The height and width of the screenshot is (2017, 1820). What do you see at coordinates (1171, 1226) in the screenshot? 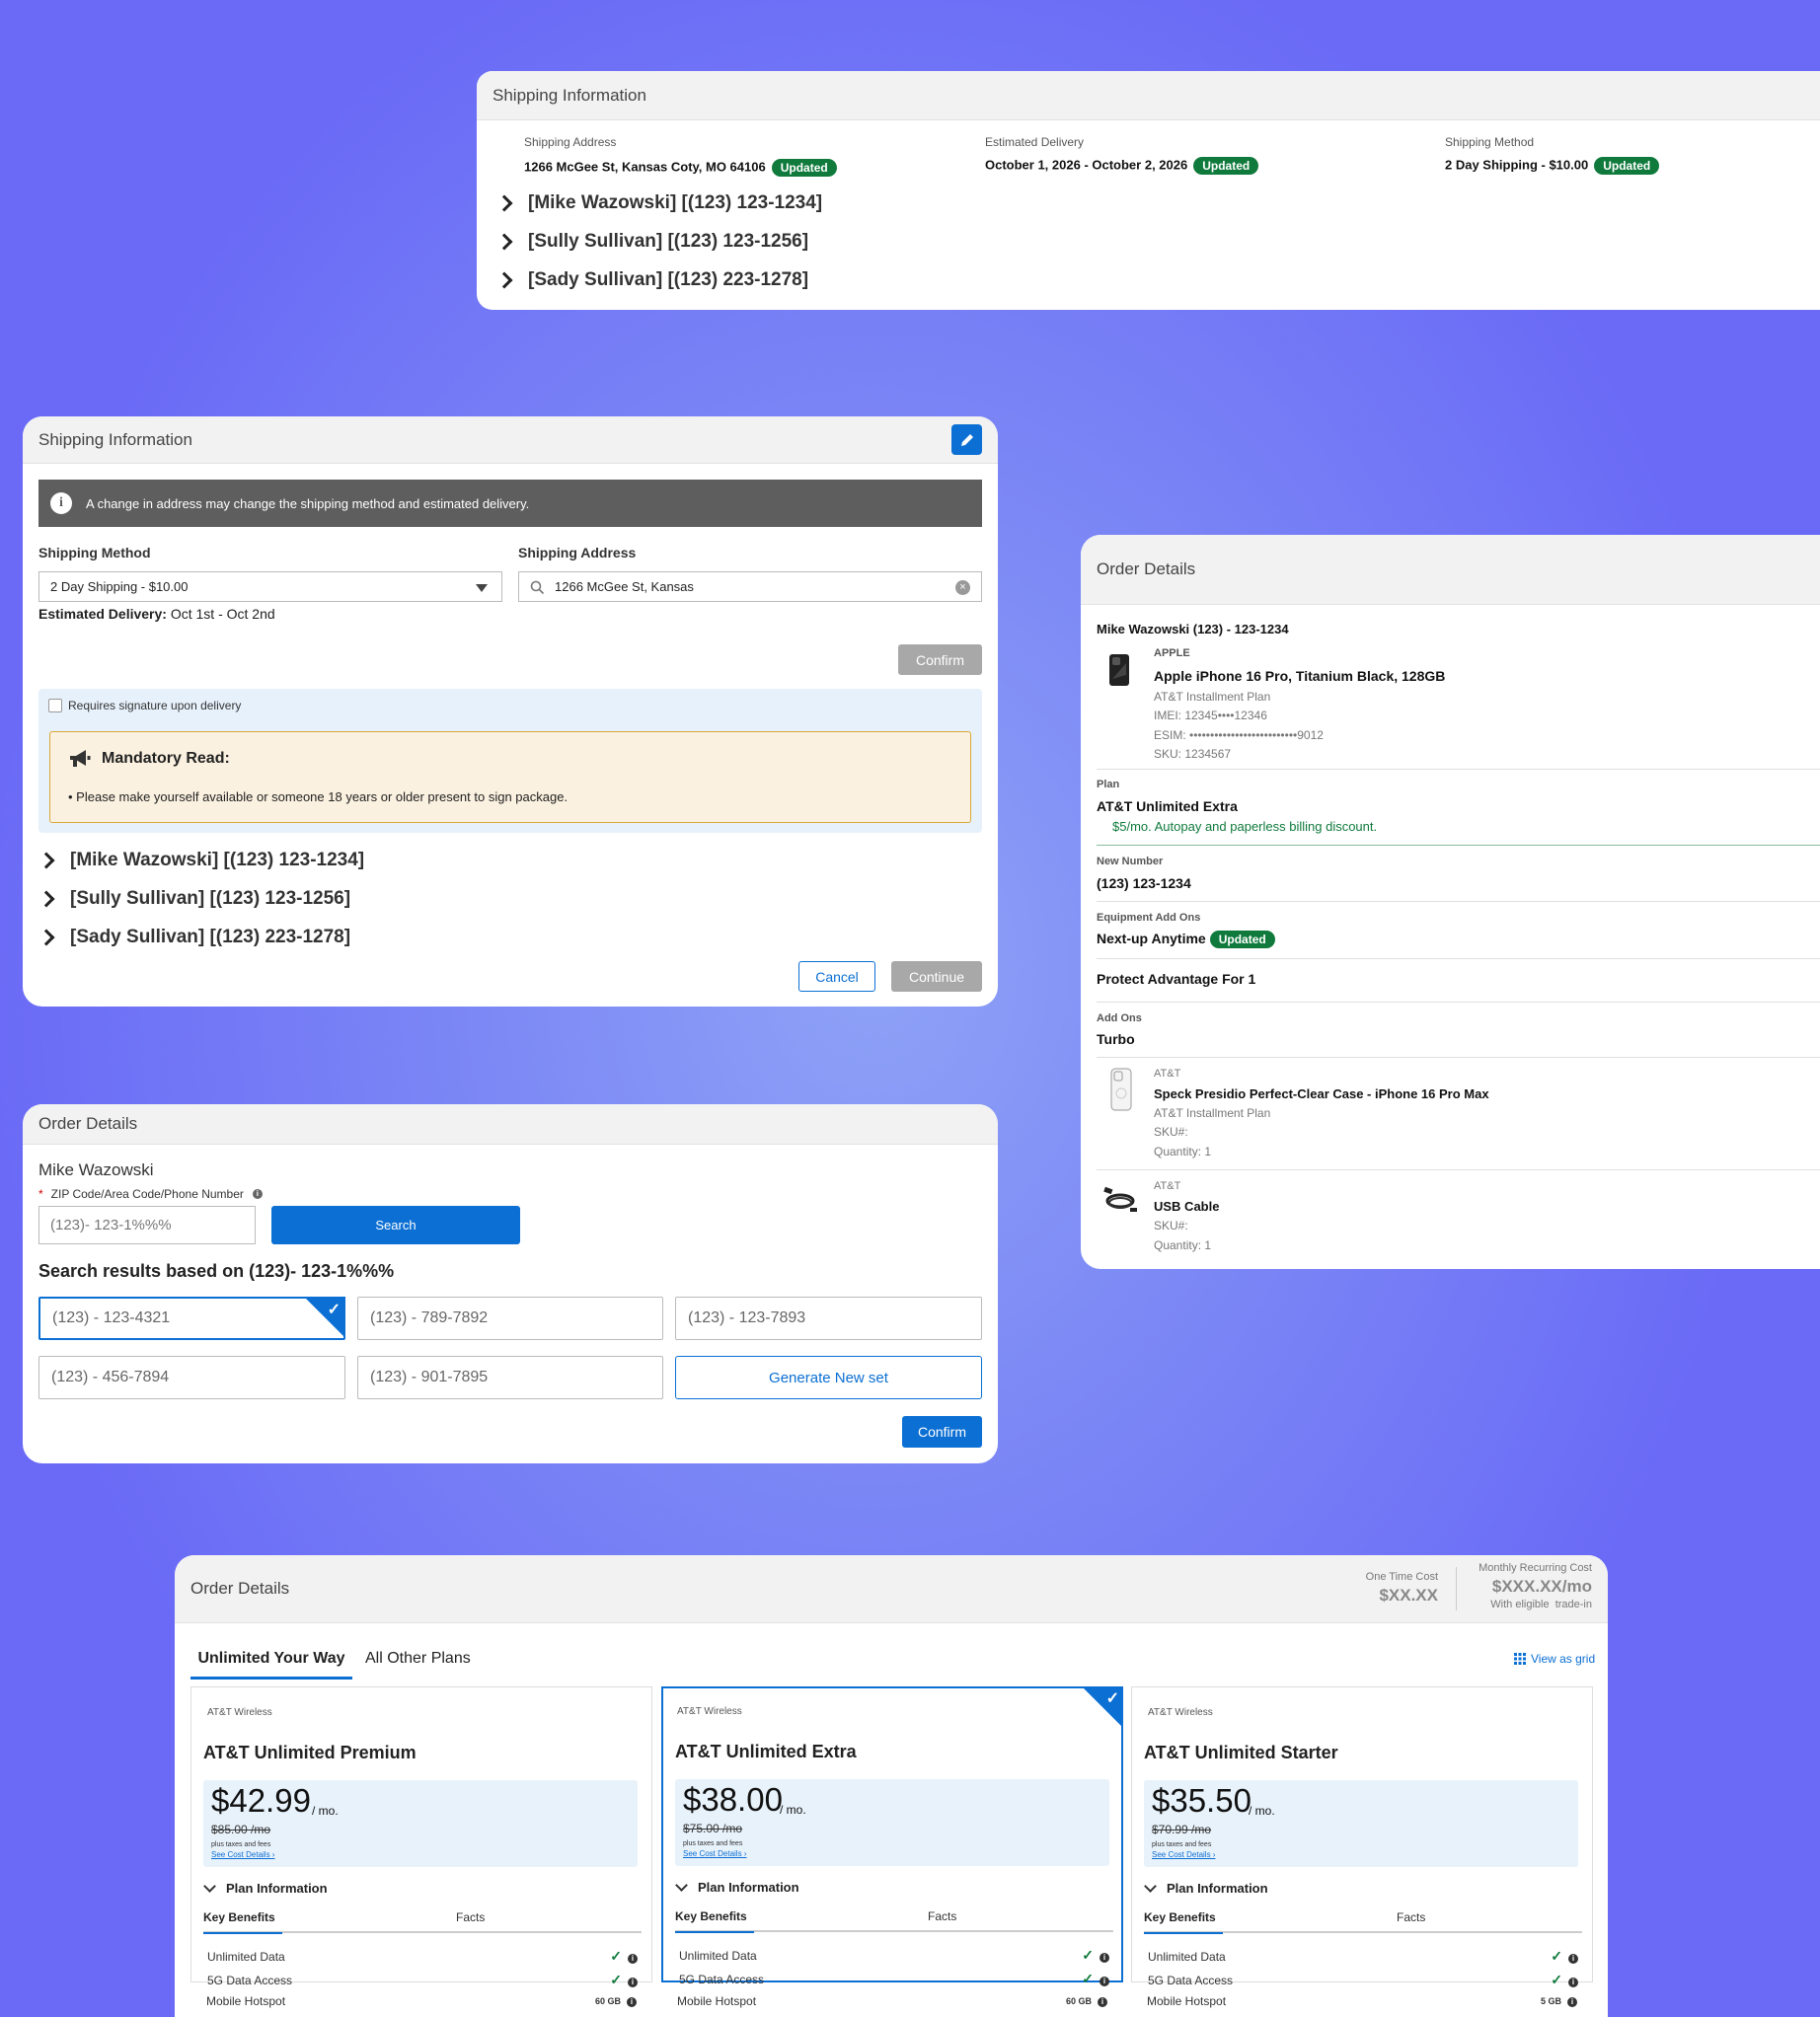
I see `accessory-sku: SKU#:` at bounding box center [1171, 1226].